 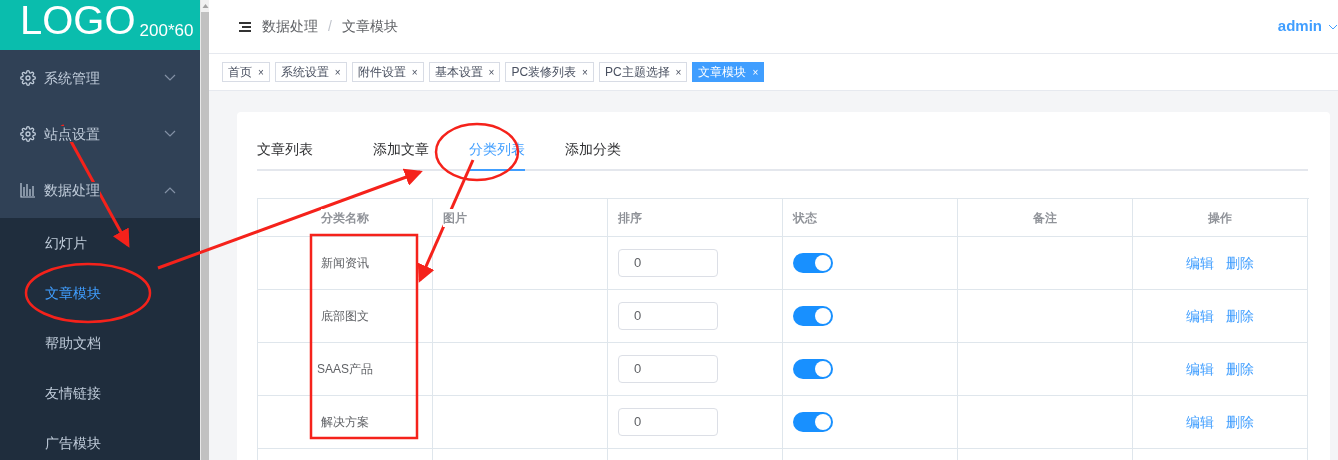 What do you see at coordinates (304, 72) in the screenshot?
I see `tag-label: 系统设置` at bounding box center [304, 72].